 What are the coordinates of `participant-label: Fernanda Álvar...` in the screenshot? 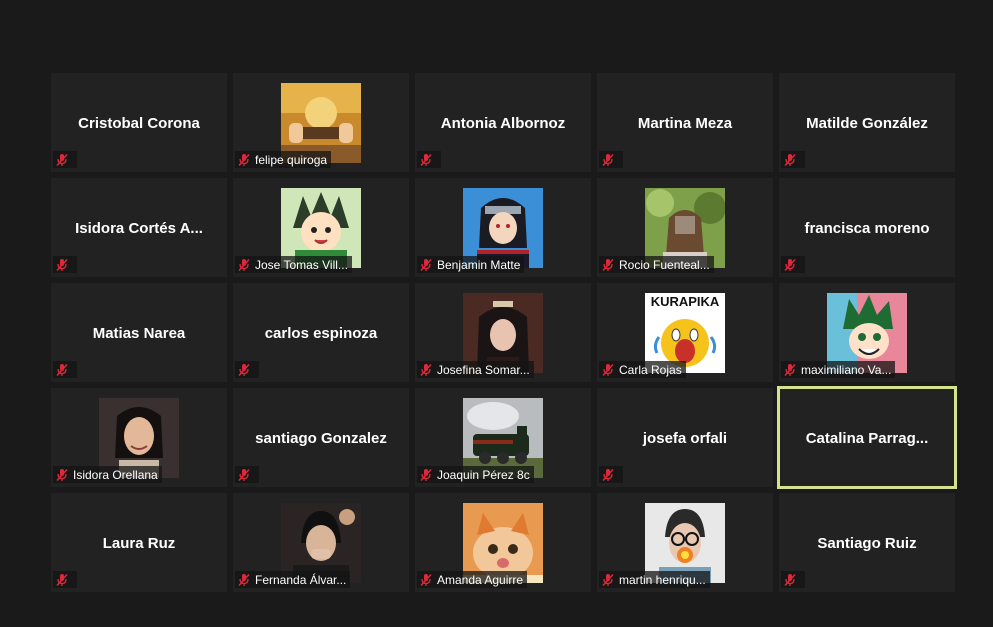 It's located at (293, 579).